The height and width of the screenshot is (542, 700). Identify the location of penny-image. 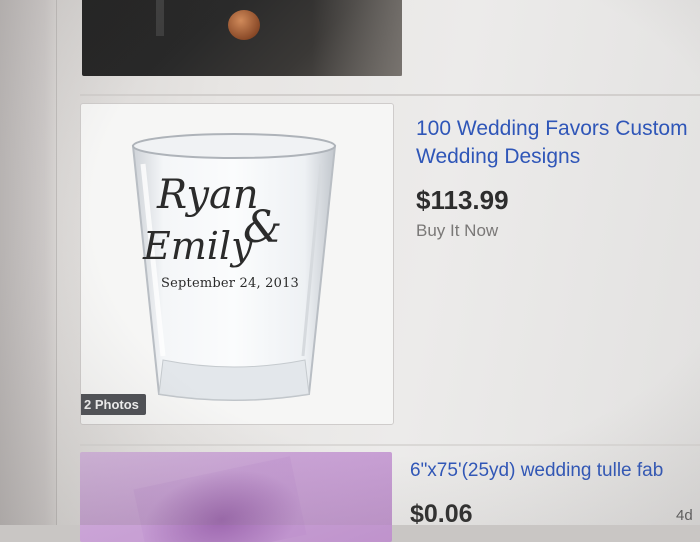
(244, 25).